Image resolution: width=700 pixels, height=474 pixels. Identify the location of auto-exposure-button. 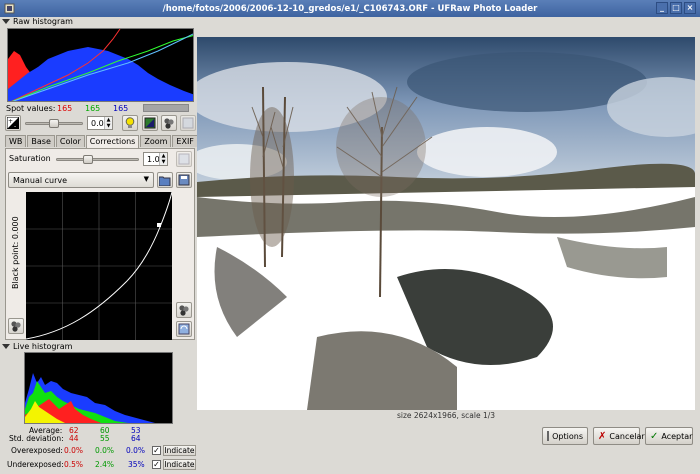
(130, 123).